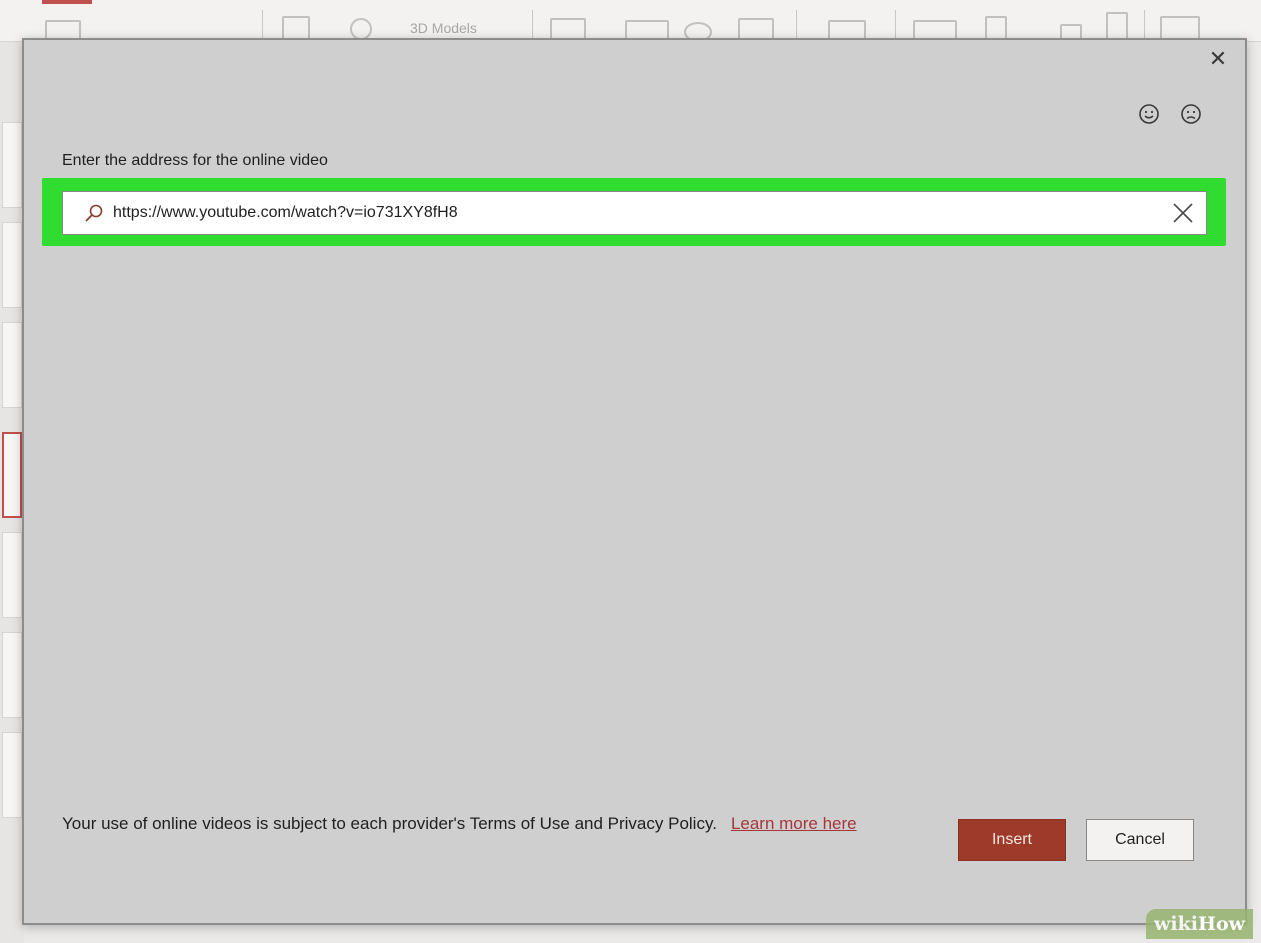  Describe the element at coordinates (630, 21) in the screenshot. I see `ribbon: 3D Models` at that location.